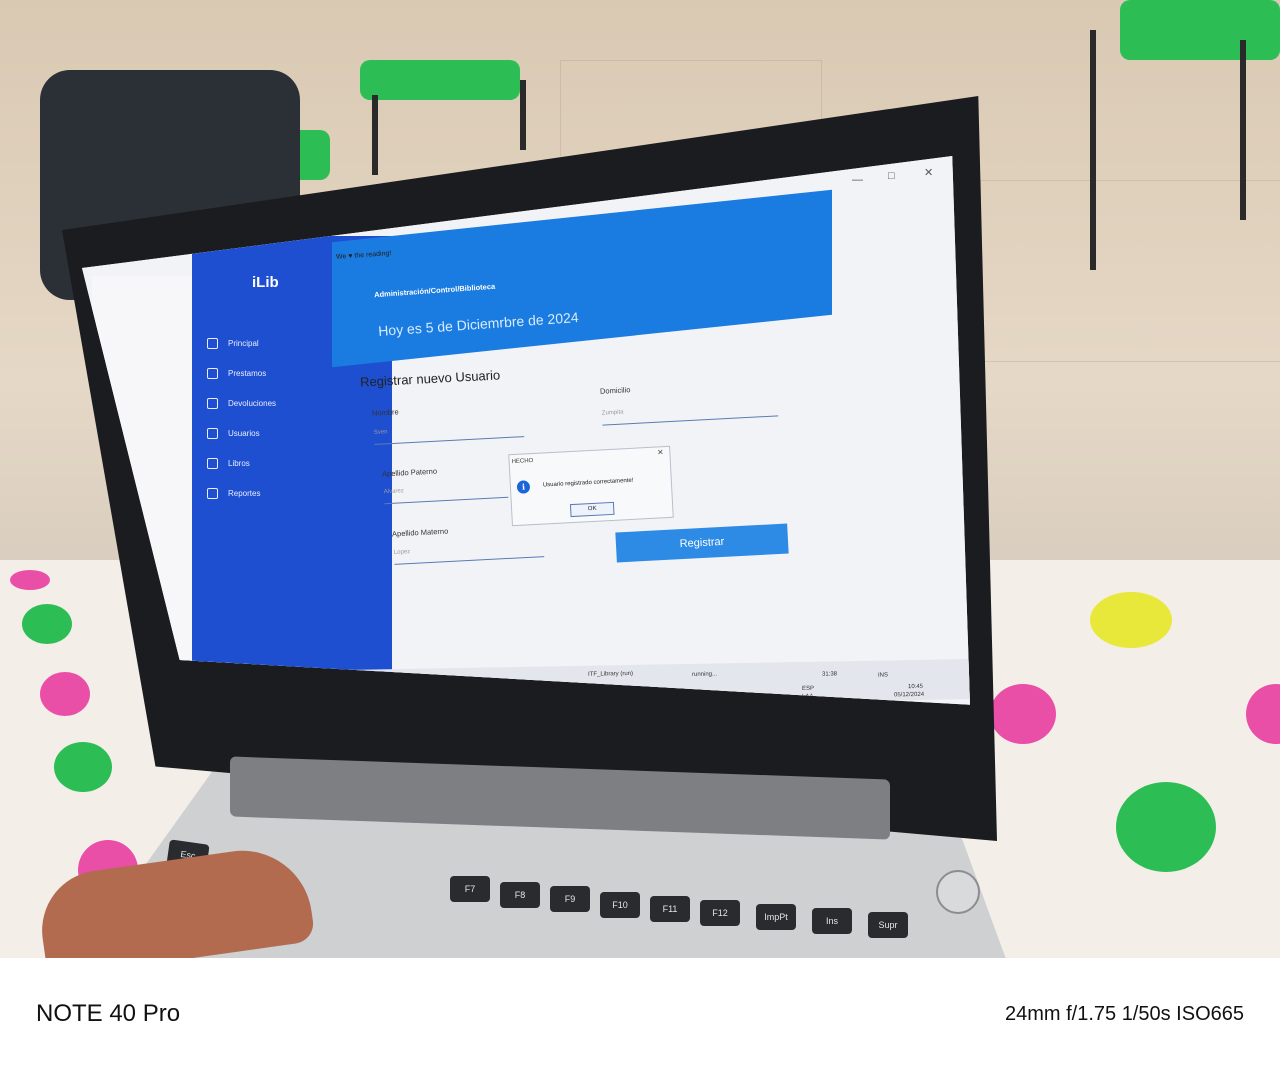 The height and width of the screenshot is (1072, 1280). Describe the element at coordinates (958, 892) in the screenshot. I see `power-button` at that location.